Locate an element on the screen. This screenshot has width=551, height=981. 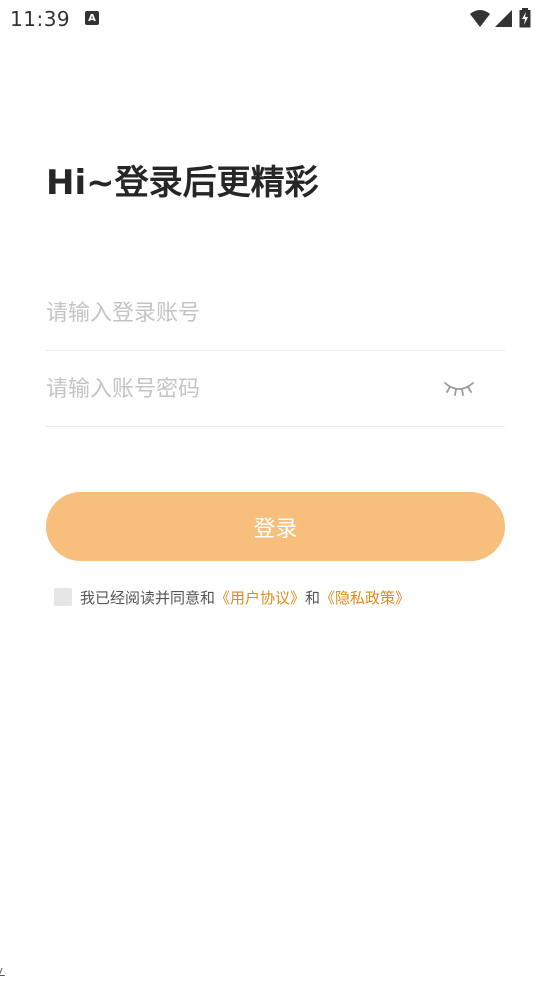
status-time: 11:39 is located at coordinates (40, 19).